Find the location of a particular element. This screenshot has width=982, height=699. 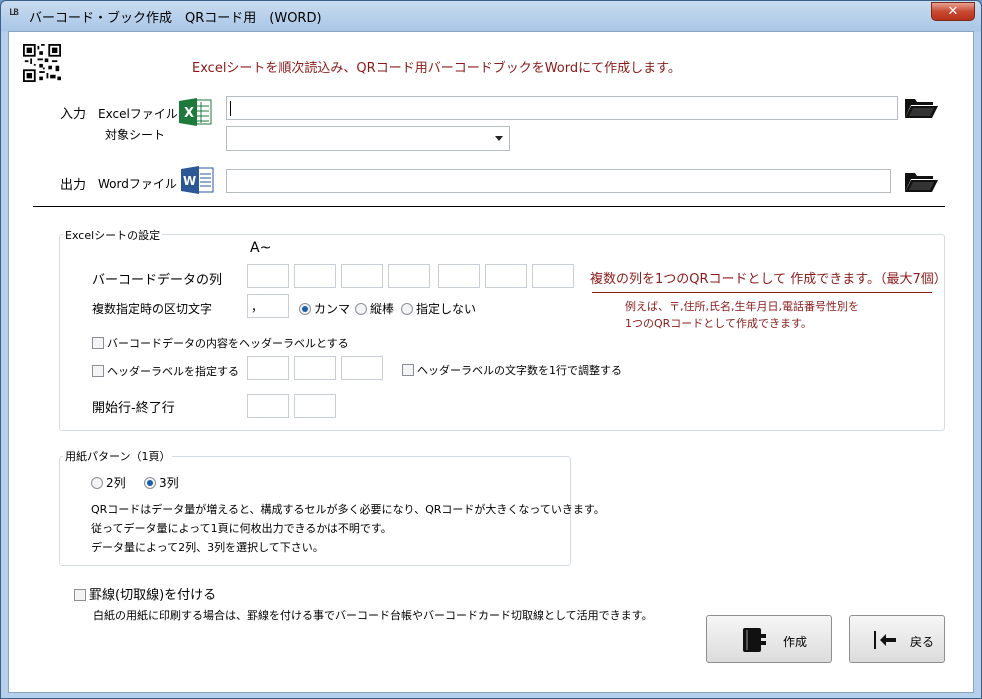

text-caret is located at coordinates (230, 108).